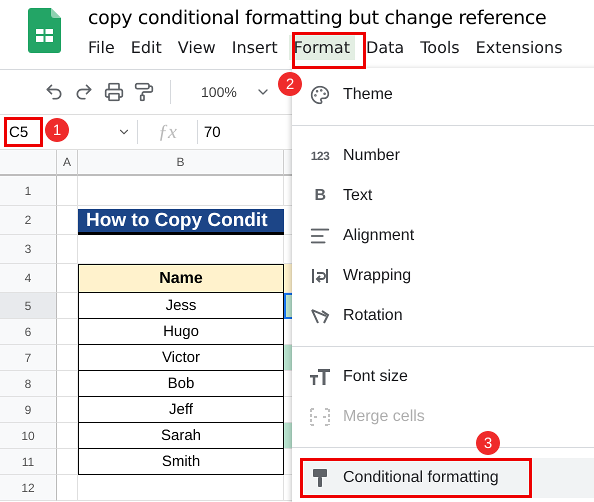 The width and height of the screenshot is (594, 502). What do you see at coordinates (114, 92) in the screenshot?
I see `print-icon` at bounding box center [114, 92].